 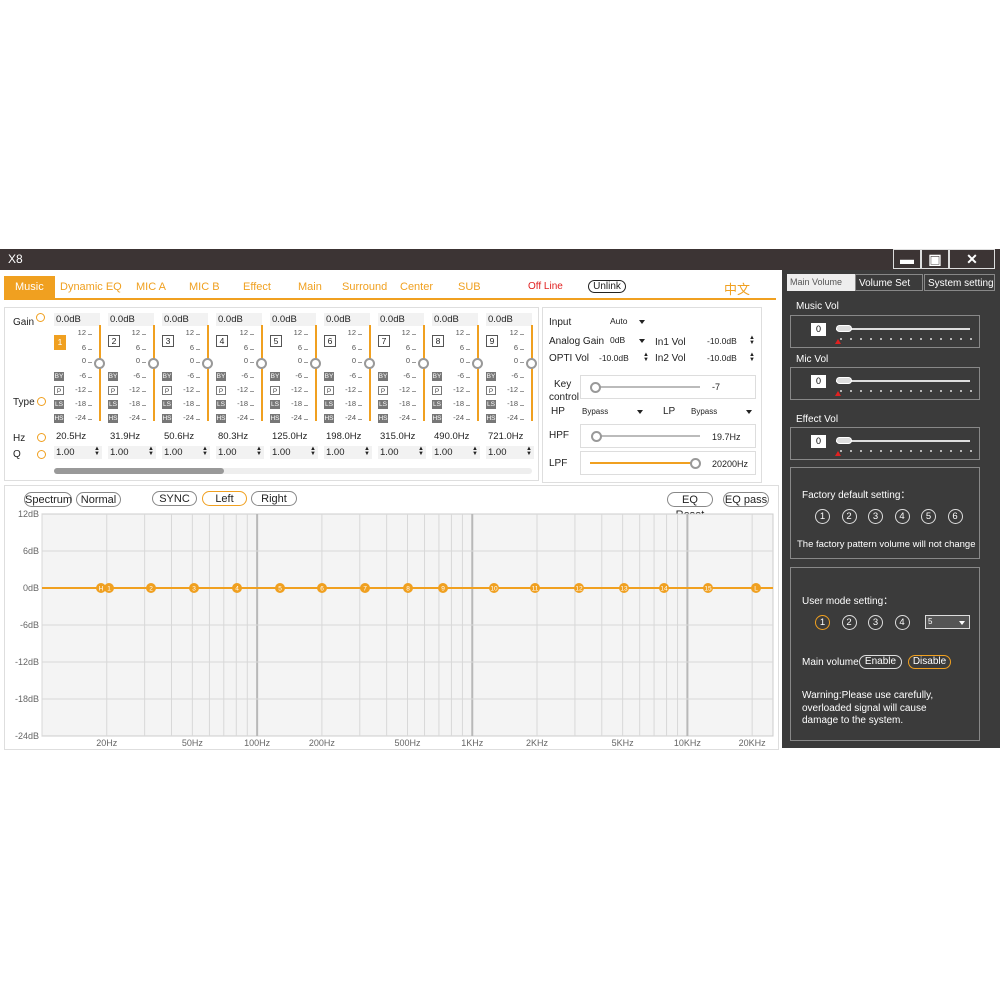 What do you see at coordinates (48, 499) in the screenshot?
I see `spectrum-button: Spectrum` at bounding box center [48, 499].